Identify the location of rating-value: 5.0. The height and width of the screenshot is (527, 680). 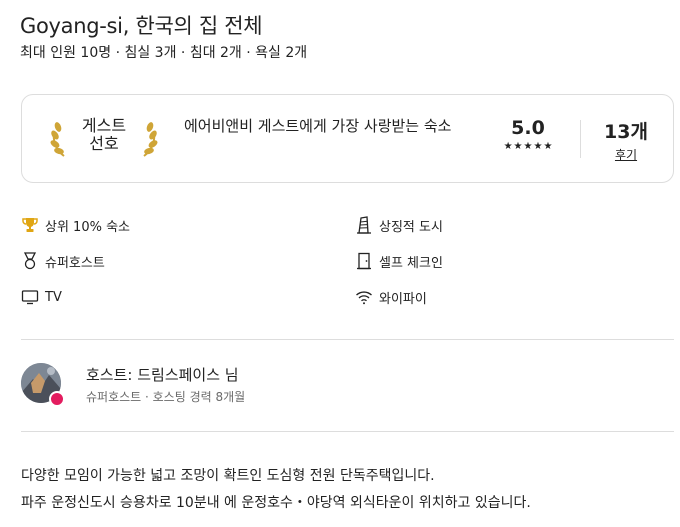
(528, 128).